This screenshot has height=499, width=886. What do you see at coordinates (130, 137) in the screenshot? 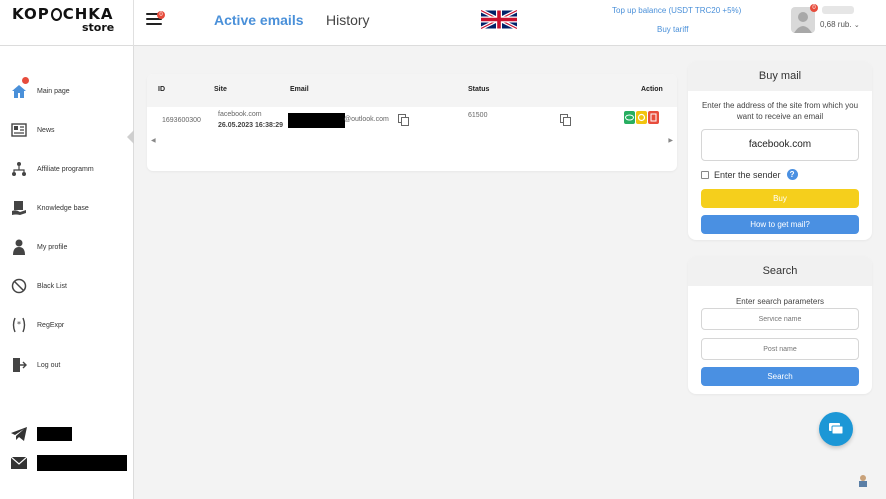
I see `collapse-sidebar-icon` at bounding box center [130, 137].